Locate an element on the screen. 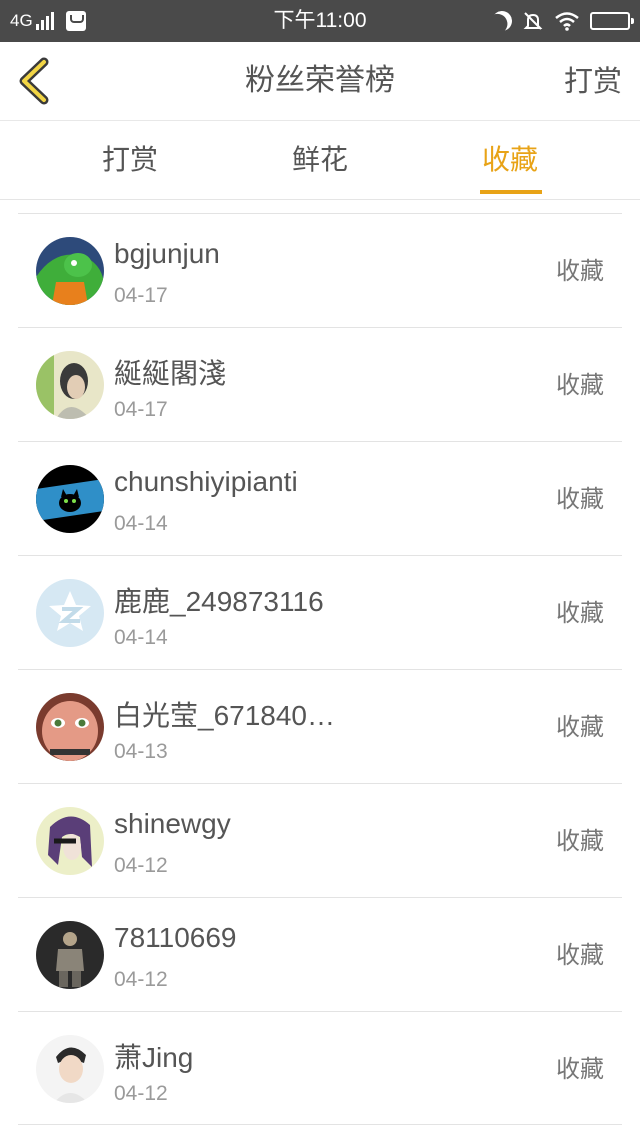 Image resolution: width=640 pixels, height=1138 pixels. list-item: 鹿鹿_249873116 04-14 收藏 is located at coordinates (320, 612).